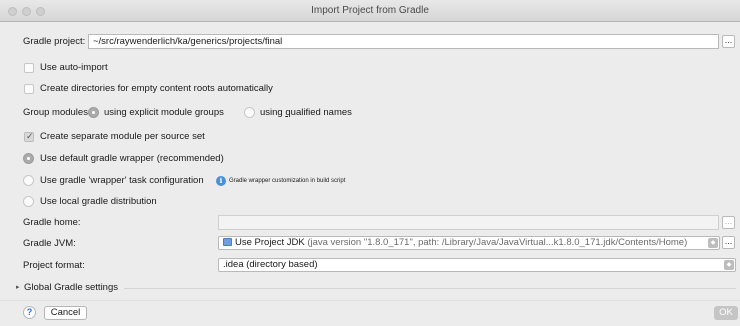 The width and height of the screenshot is (740, 326). Describe the element at coordinates (164, 112) in the screenshot. I see `group-explicit-label: using explicit module groups` at that location.